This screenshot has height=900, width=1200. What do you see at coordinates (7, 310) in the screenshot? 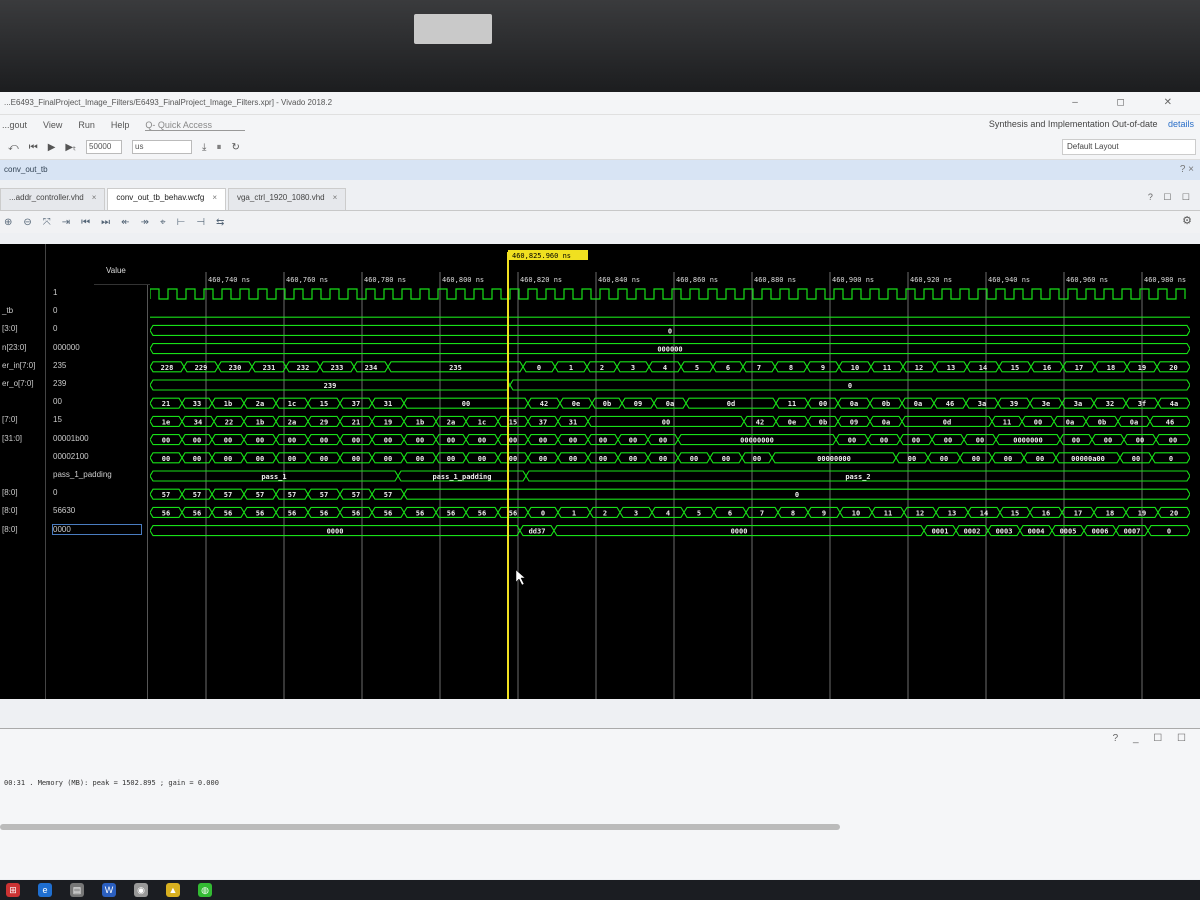
I see `signal-name: _tb` at bounding box center [7, 310].